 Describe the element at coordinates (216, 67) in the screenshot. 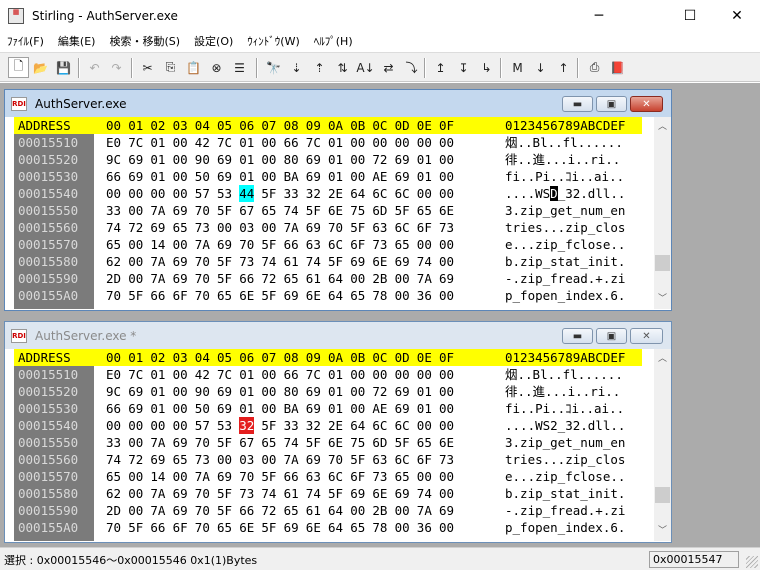

I see `delete-button: ⊗` at that location.